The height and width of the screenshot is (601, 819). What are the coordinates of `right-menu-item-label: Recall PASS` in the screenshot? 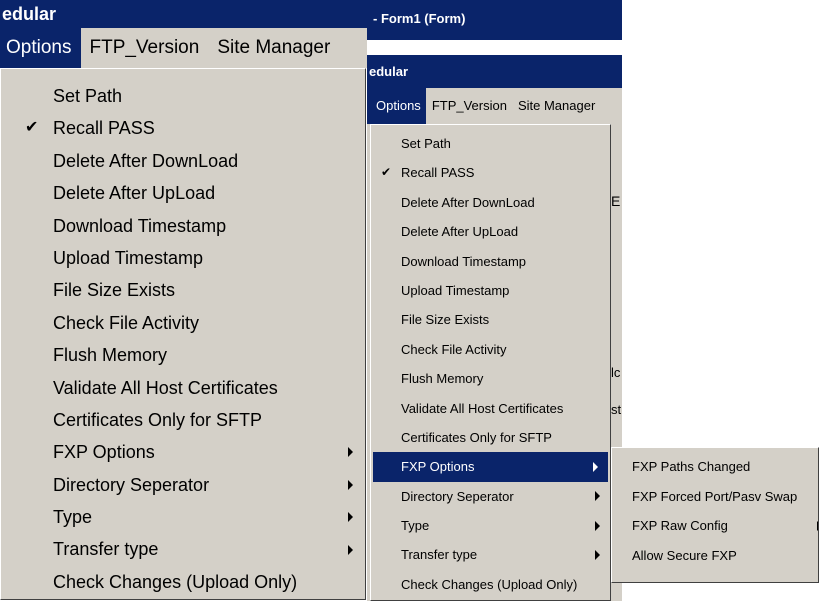 It's located at (438, 173).